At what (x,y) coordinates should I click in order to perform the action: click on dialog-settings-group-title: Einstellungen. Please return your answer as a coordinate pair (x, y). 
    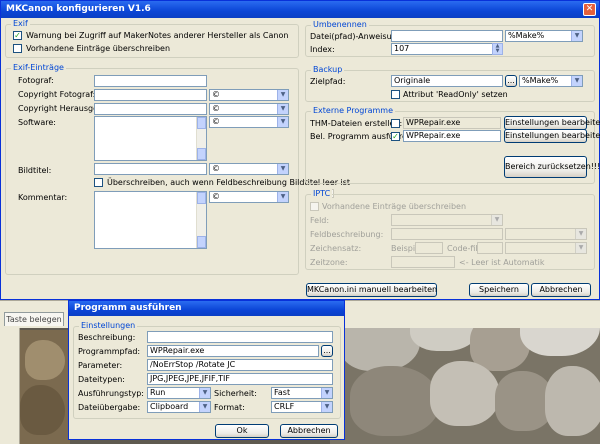
    Looking at the image, I should click on (108, 326).